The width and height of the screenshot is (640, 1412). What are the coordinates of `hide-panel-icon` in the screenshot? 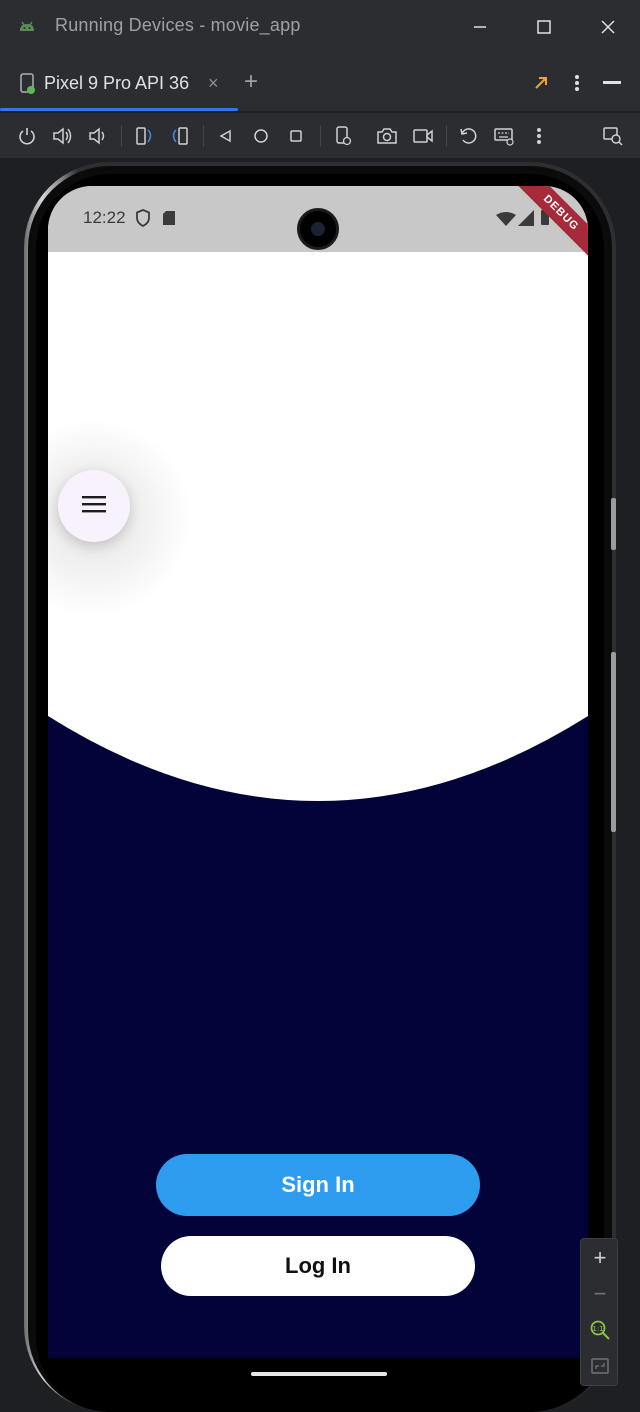 It's located at (612, 83).